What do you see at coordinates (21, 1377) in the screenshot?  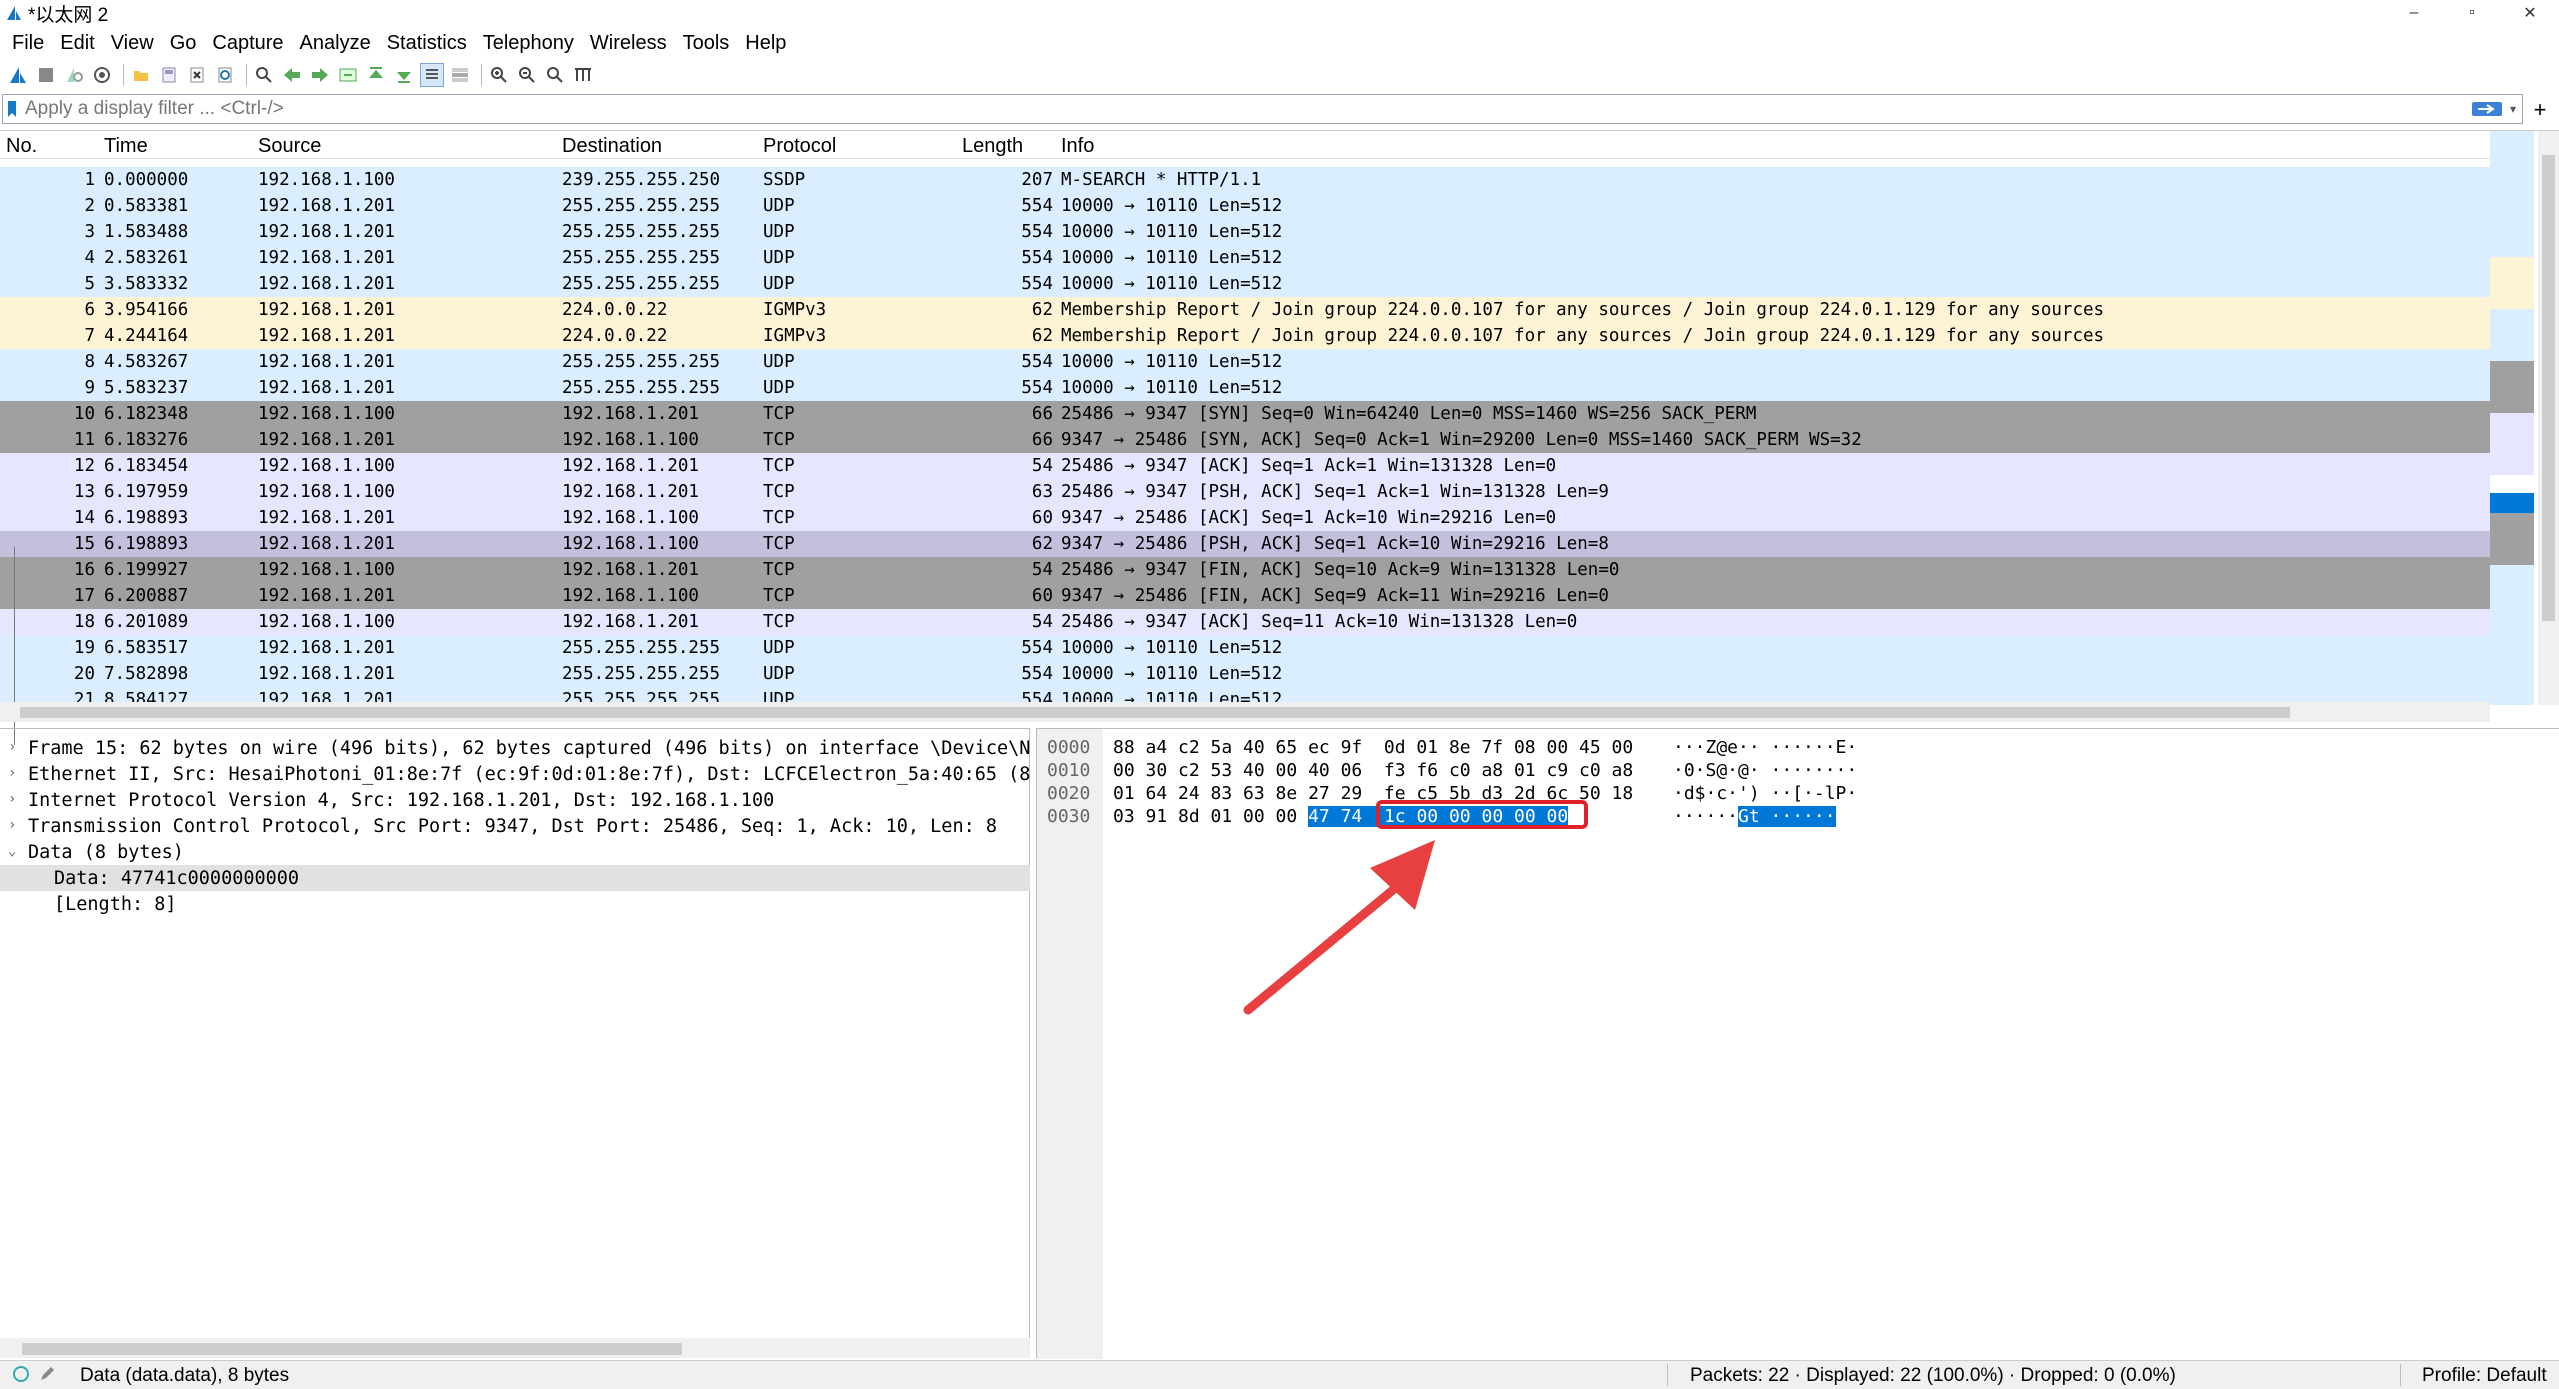 I see `expert-info-icon` at bounding box center [21, 1377].